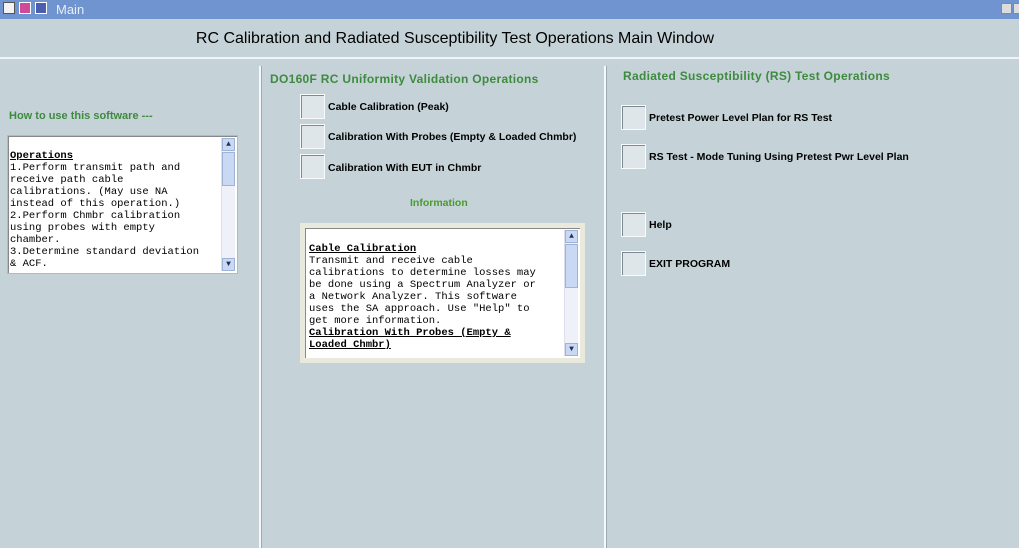 The width and height of the screenshot is (1019, 548). Describe the element at coordinates (41, 8) in the screenshot. I see `maximize-icon` at that location.